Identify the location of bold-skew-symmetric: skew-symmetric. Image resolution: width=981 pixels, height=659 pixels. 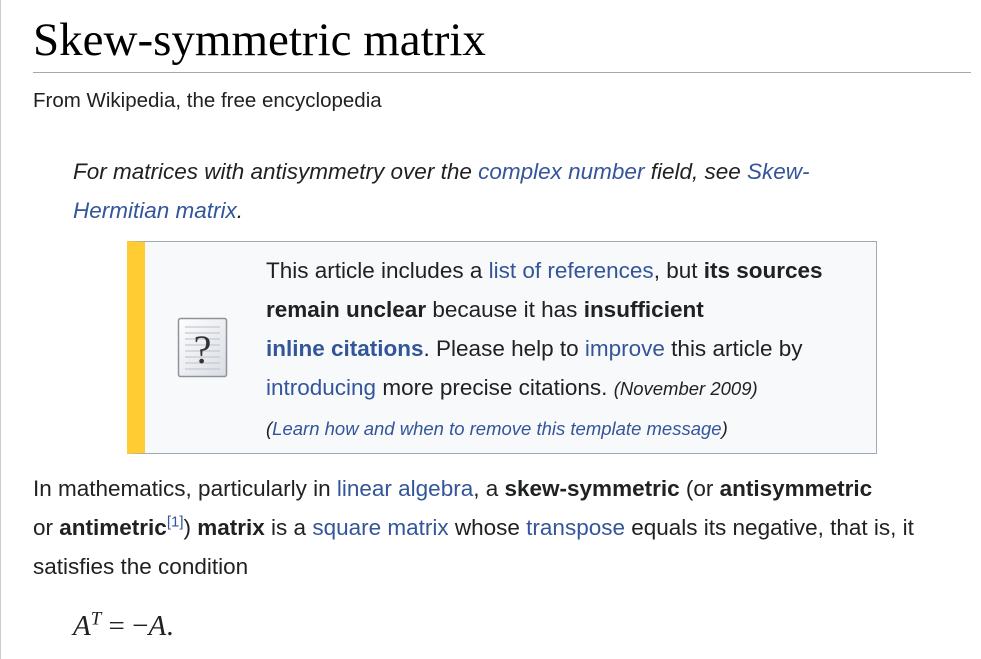
(592, 488).